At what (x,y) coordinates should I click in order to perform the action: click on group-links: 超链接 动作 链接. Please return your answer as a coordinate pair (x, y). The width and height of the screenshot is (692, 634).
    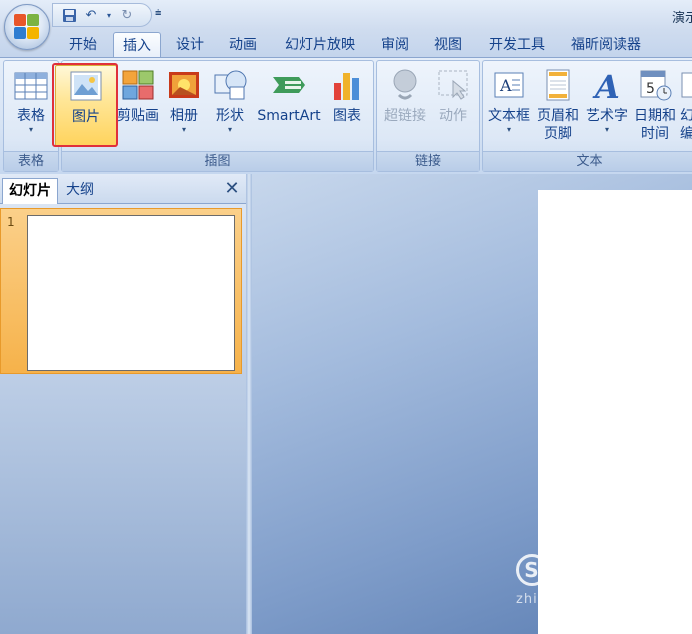
    Looking at the image, I should click on (428, 116).